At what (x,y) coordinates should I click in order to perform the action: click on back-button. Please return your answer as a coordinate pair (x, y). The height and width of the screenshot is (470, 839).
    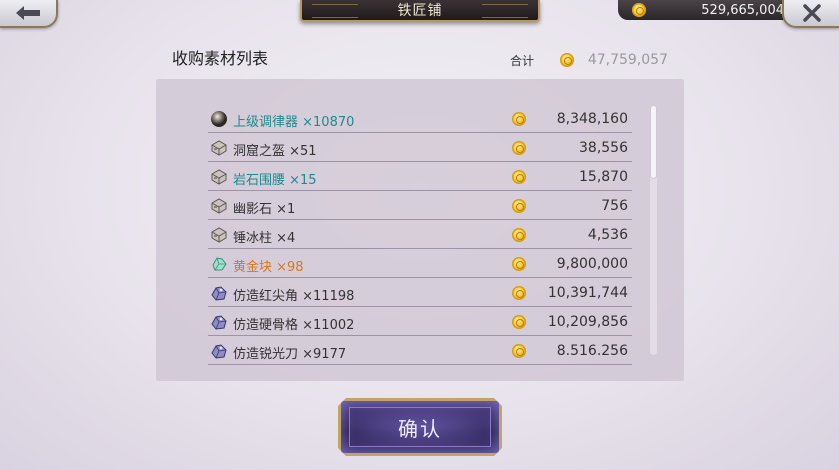
    Looking at the image, I should click on (29, 14).